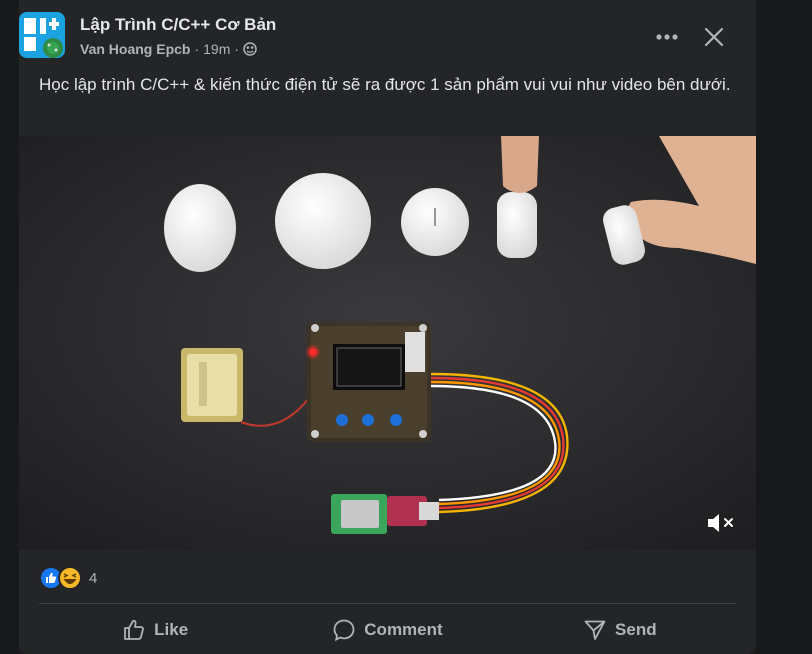  Describe the element at coordinates (171, 629) in the screenshot. I see `like-label: Like` at that location.